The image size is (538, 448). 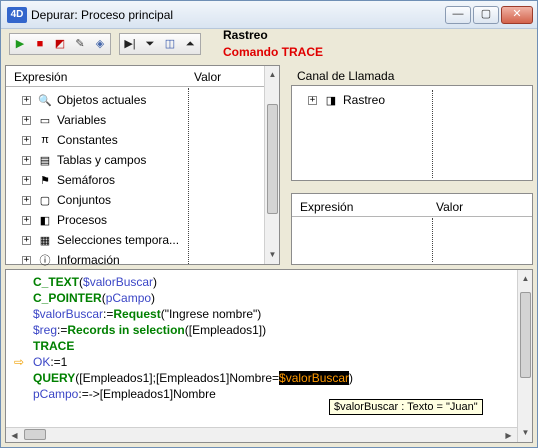 I want to click on tree-item: + π Constantes, so click(x=70, y=140).